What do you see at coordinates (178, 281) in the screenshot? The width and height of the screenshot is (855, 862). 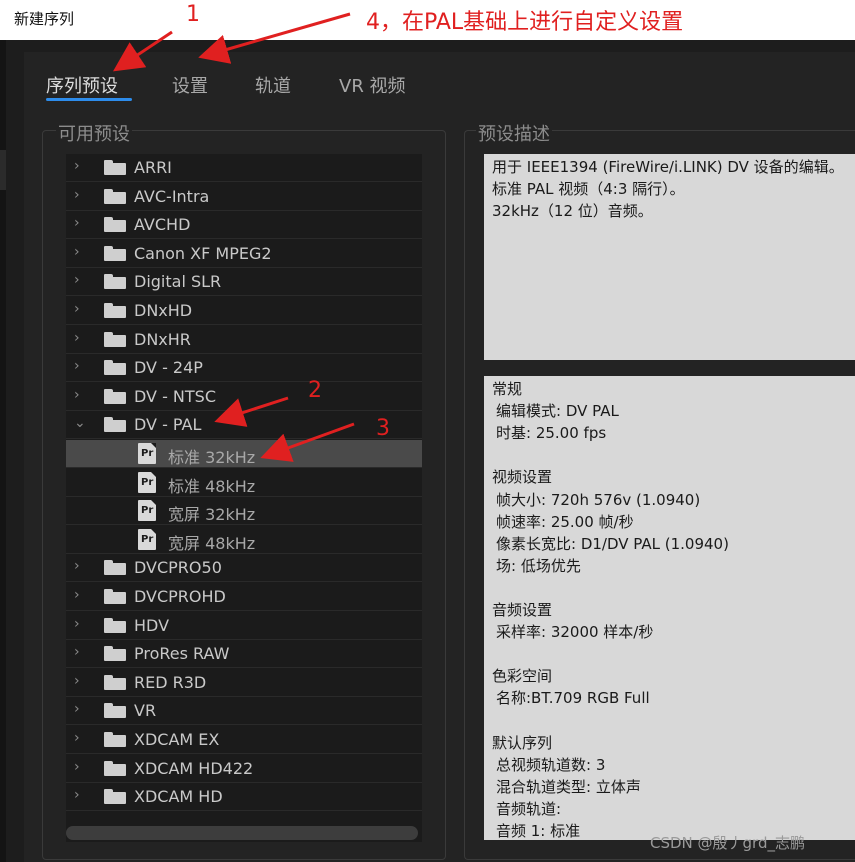 I see `preset-folder-label: Digital SLR` at bounding box center [178, 281].